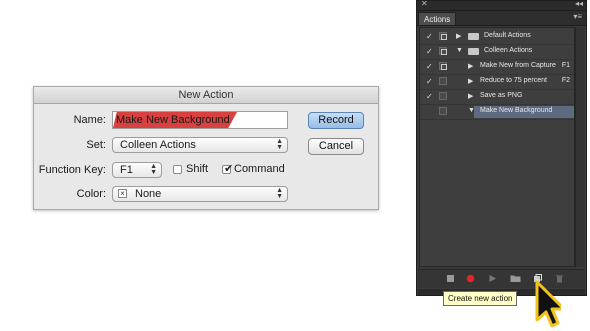 The image size is (590, 331). What do you see at coordinates (513, 80) in the screenshot?
I see `action-row-label: Reduce to 75 percent` at bounding box center [513, 80].